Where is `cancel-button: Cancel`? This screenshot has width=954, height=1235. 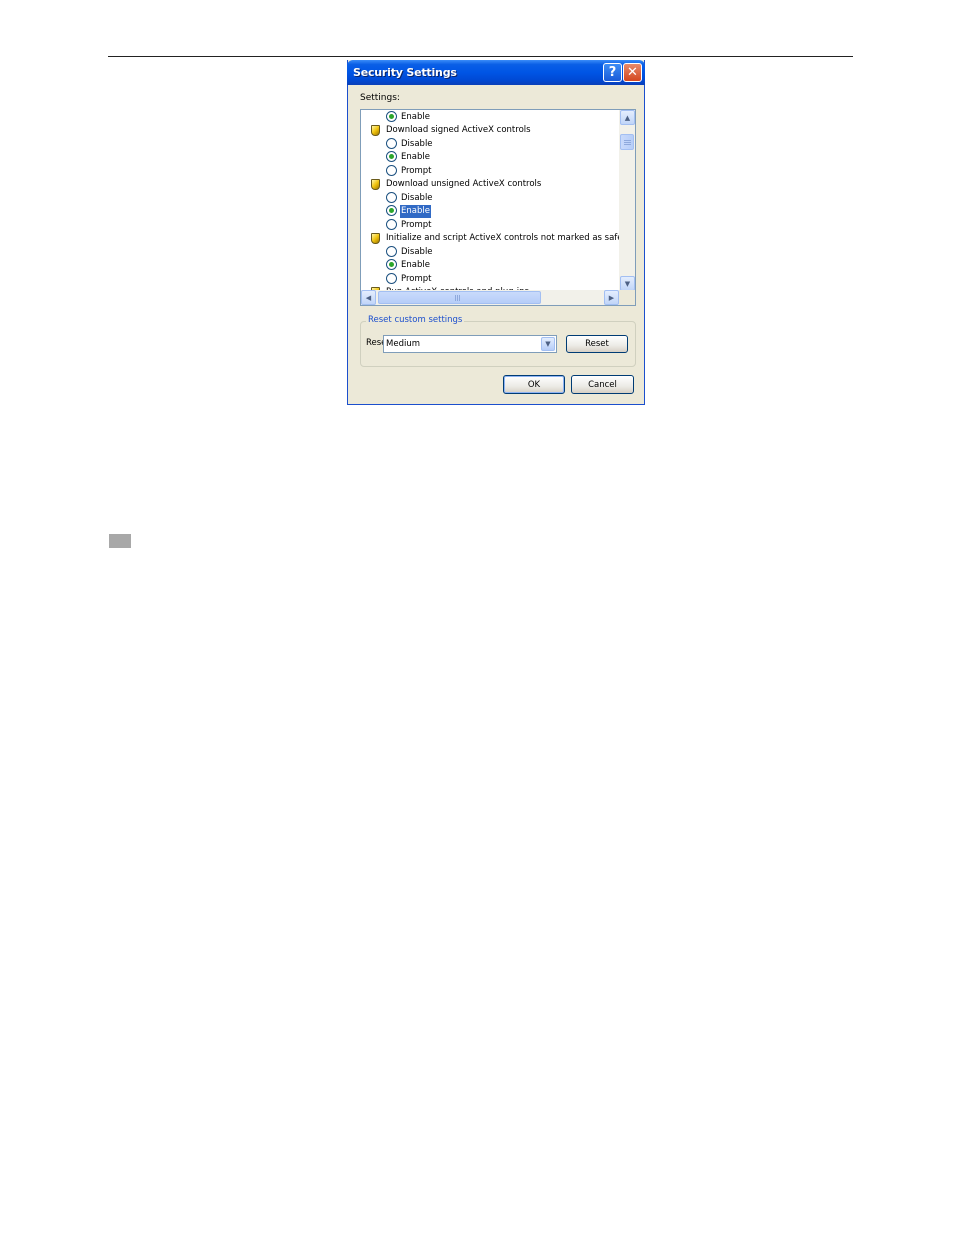 cancel-button: Cancel is located at coordinates (602, 384).